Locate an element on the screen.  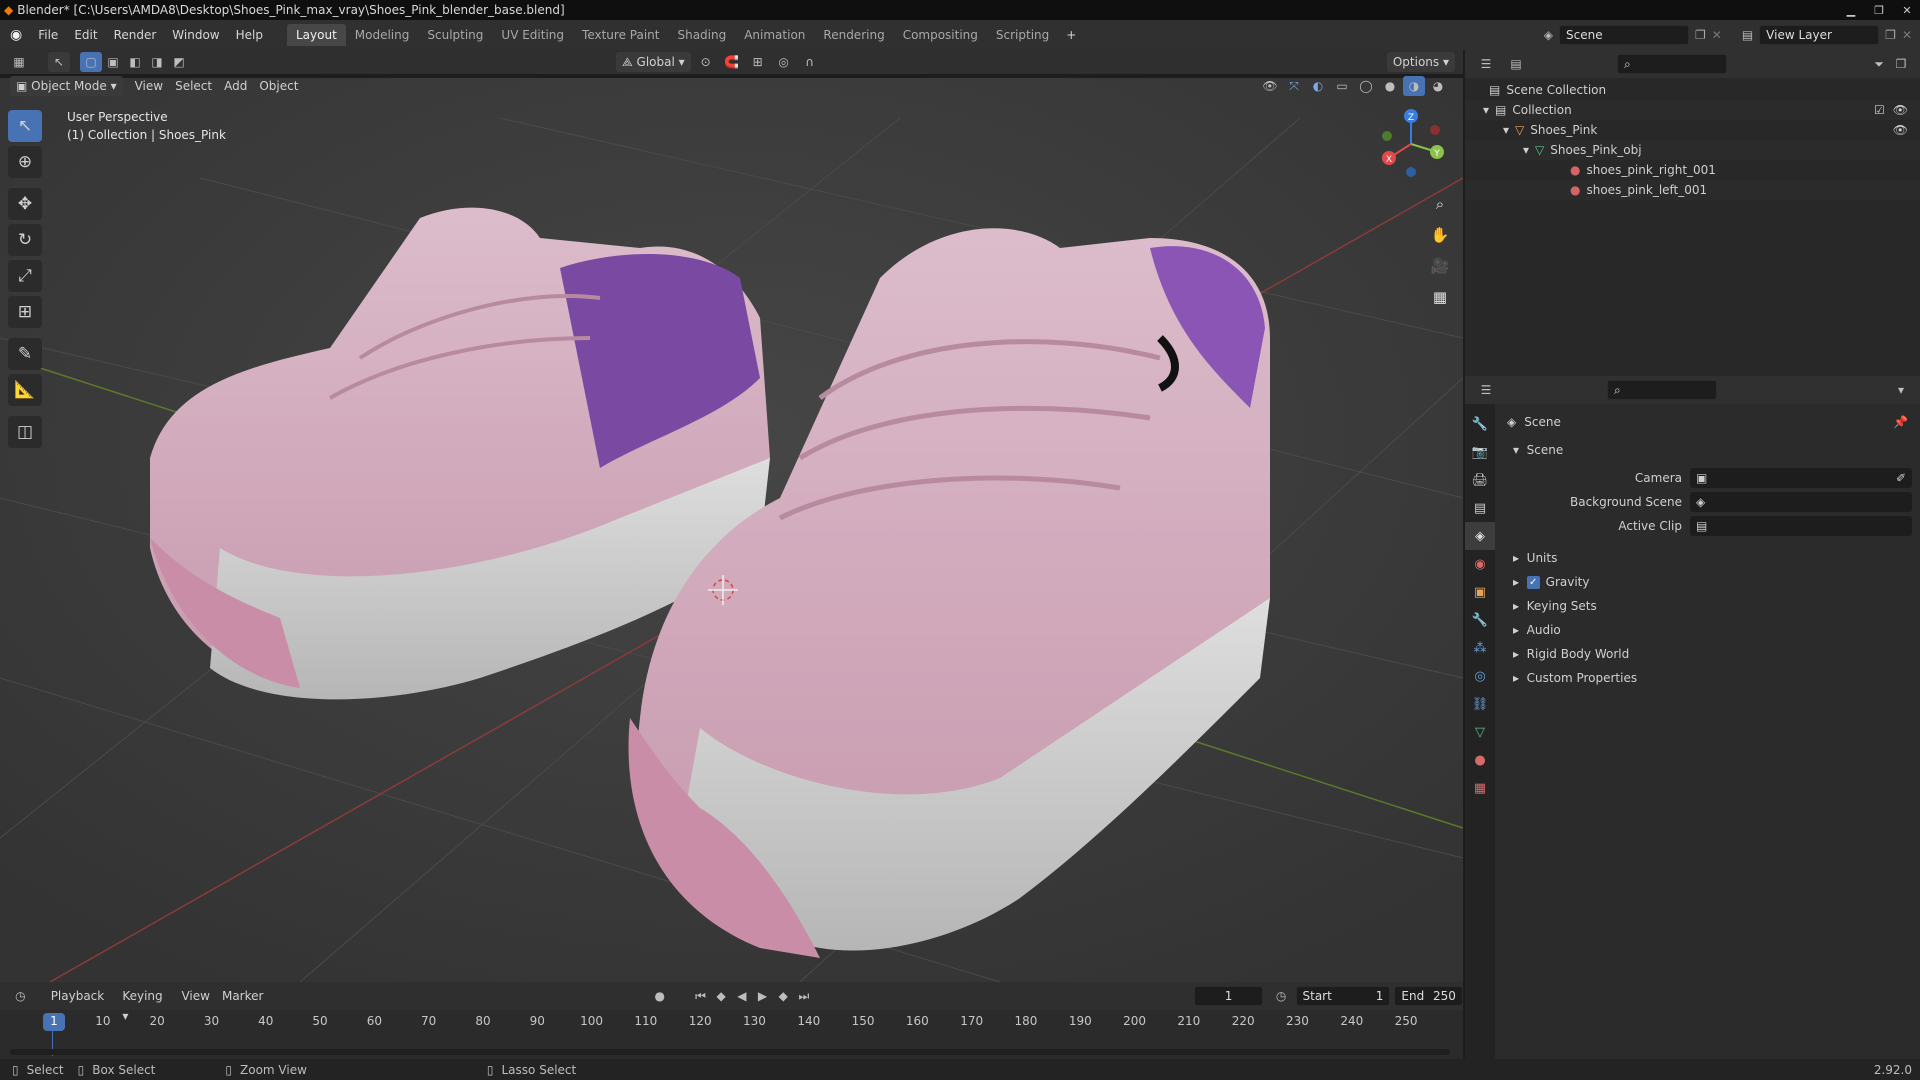
select-tool-icon: ↖ is located at coordinates (59, 62).